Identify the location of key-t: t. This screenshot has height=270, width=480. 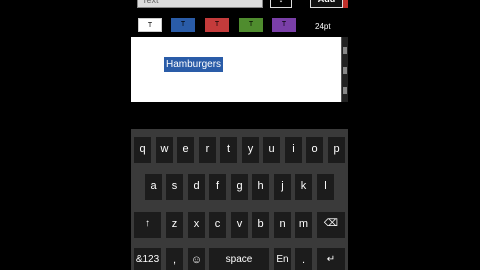
(228, 150).